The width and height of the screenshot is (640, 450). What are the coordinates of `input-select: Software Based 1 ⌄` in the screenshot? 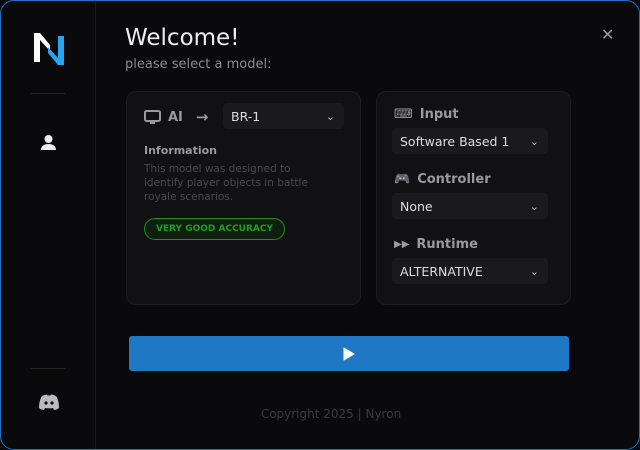 It's located at (470, 141).